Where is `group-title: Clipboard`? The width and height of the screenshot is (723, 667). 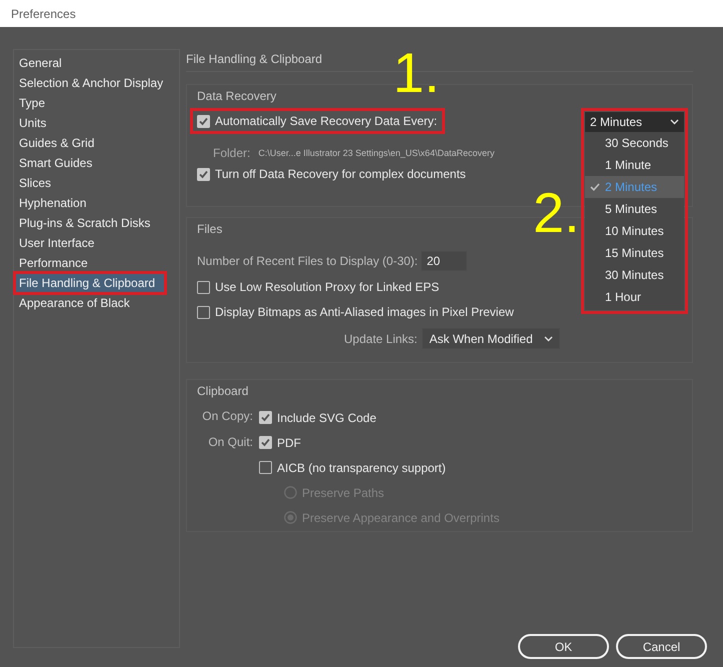 group-title: Clipboard is located at coordinates (222, 391).